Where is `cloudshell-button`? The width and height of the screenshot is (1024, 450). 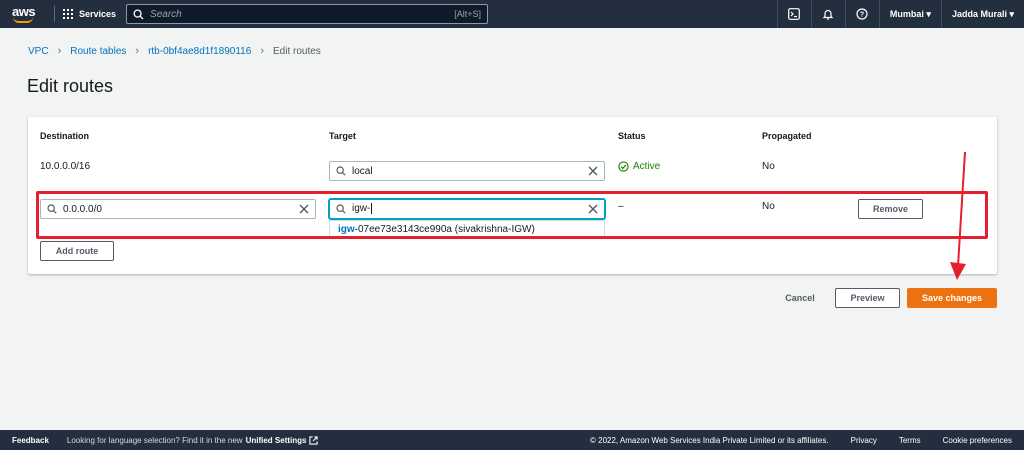
cloudshell-button is located at coordinates (793, 14).